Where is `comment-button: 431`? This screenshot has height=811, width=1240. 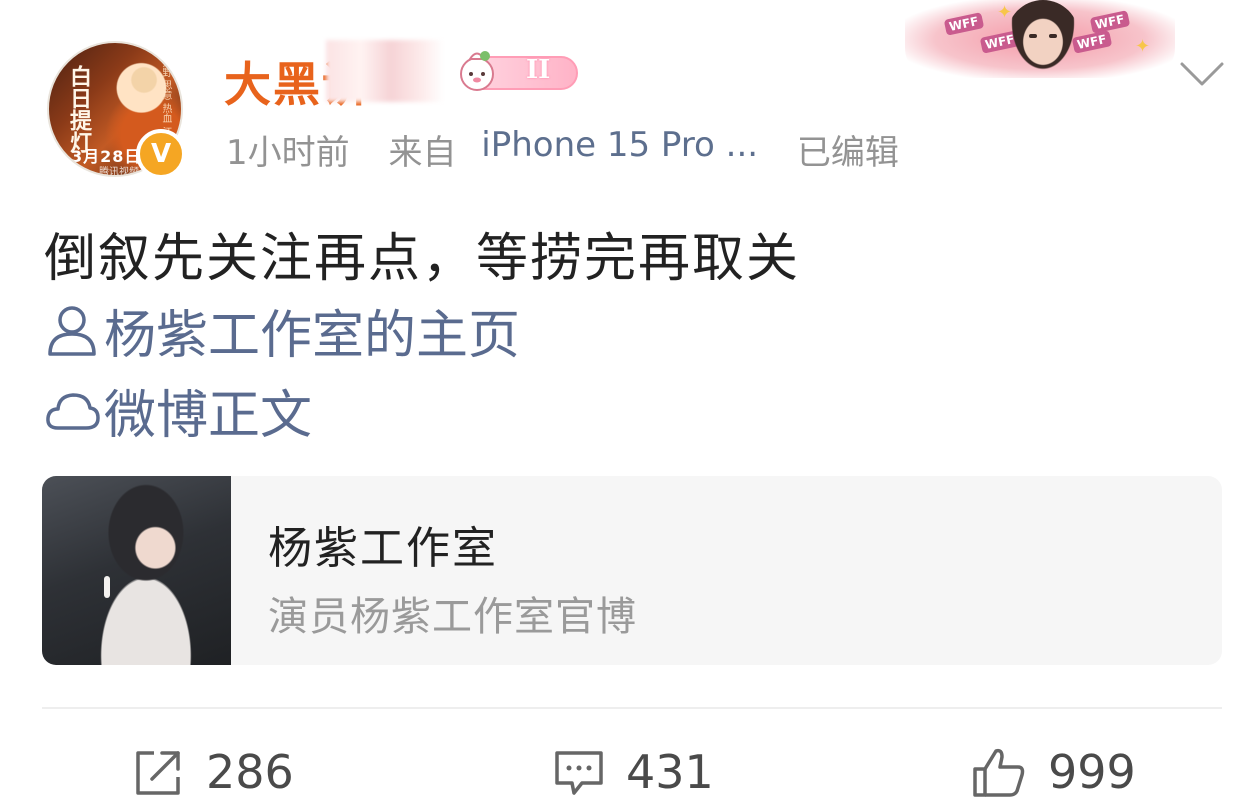 comment-button: 431 is located at coordinates (633, 772).